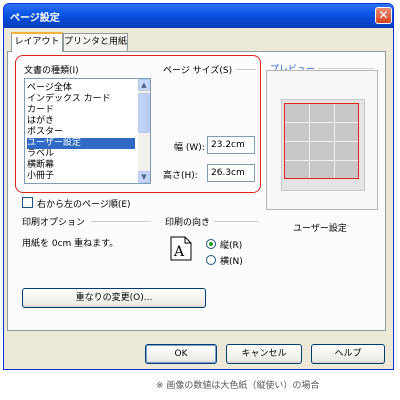  Describe the element at coordinates (51, 71) in the screenshot. I see `doc-type-label: 文書の種類(I)` at that location.